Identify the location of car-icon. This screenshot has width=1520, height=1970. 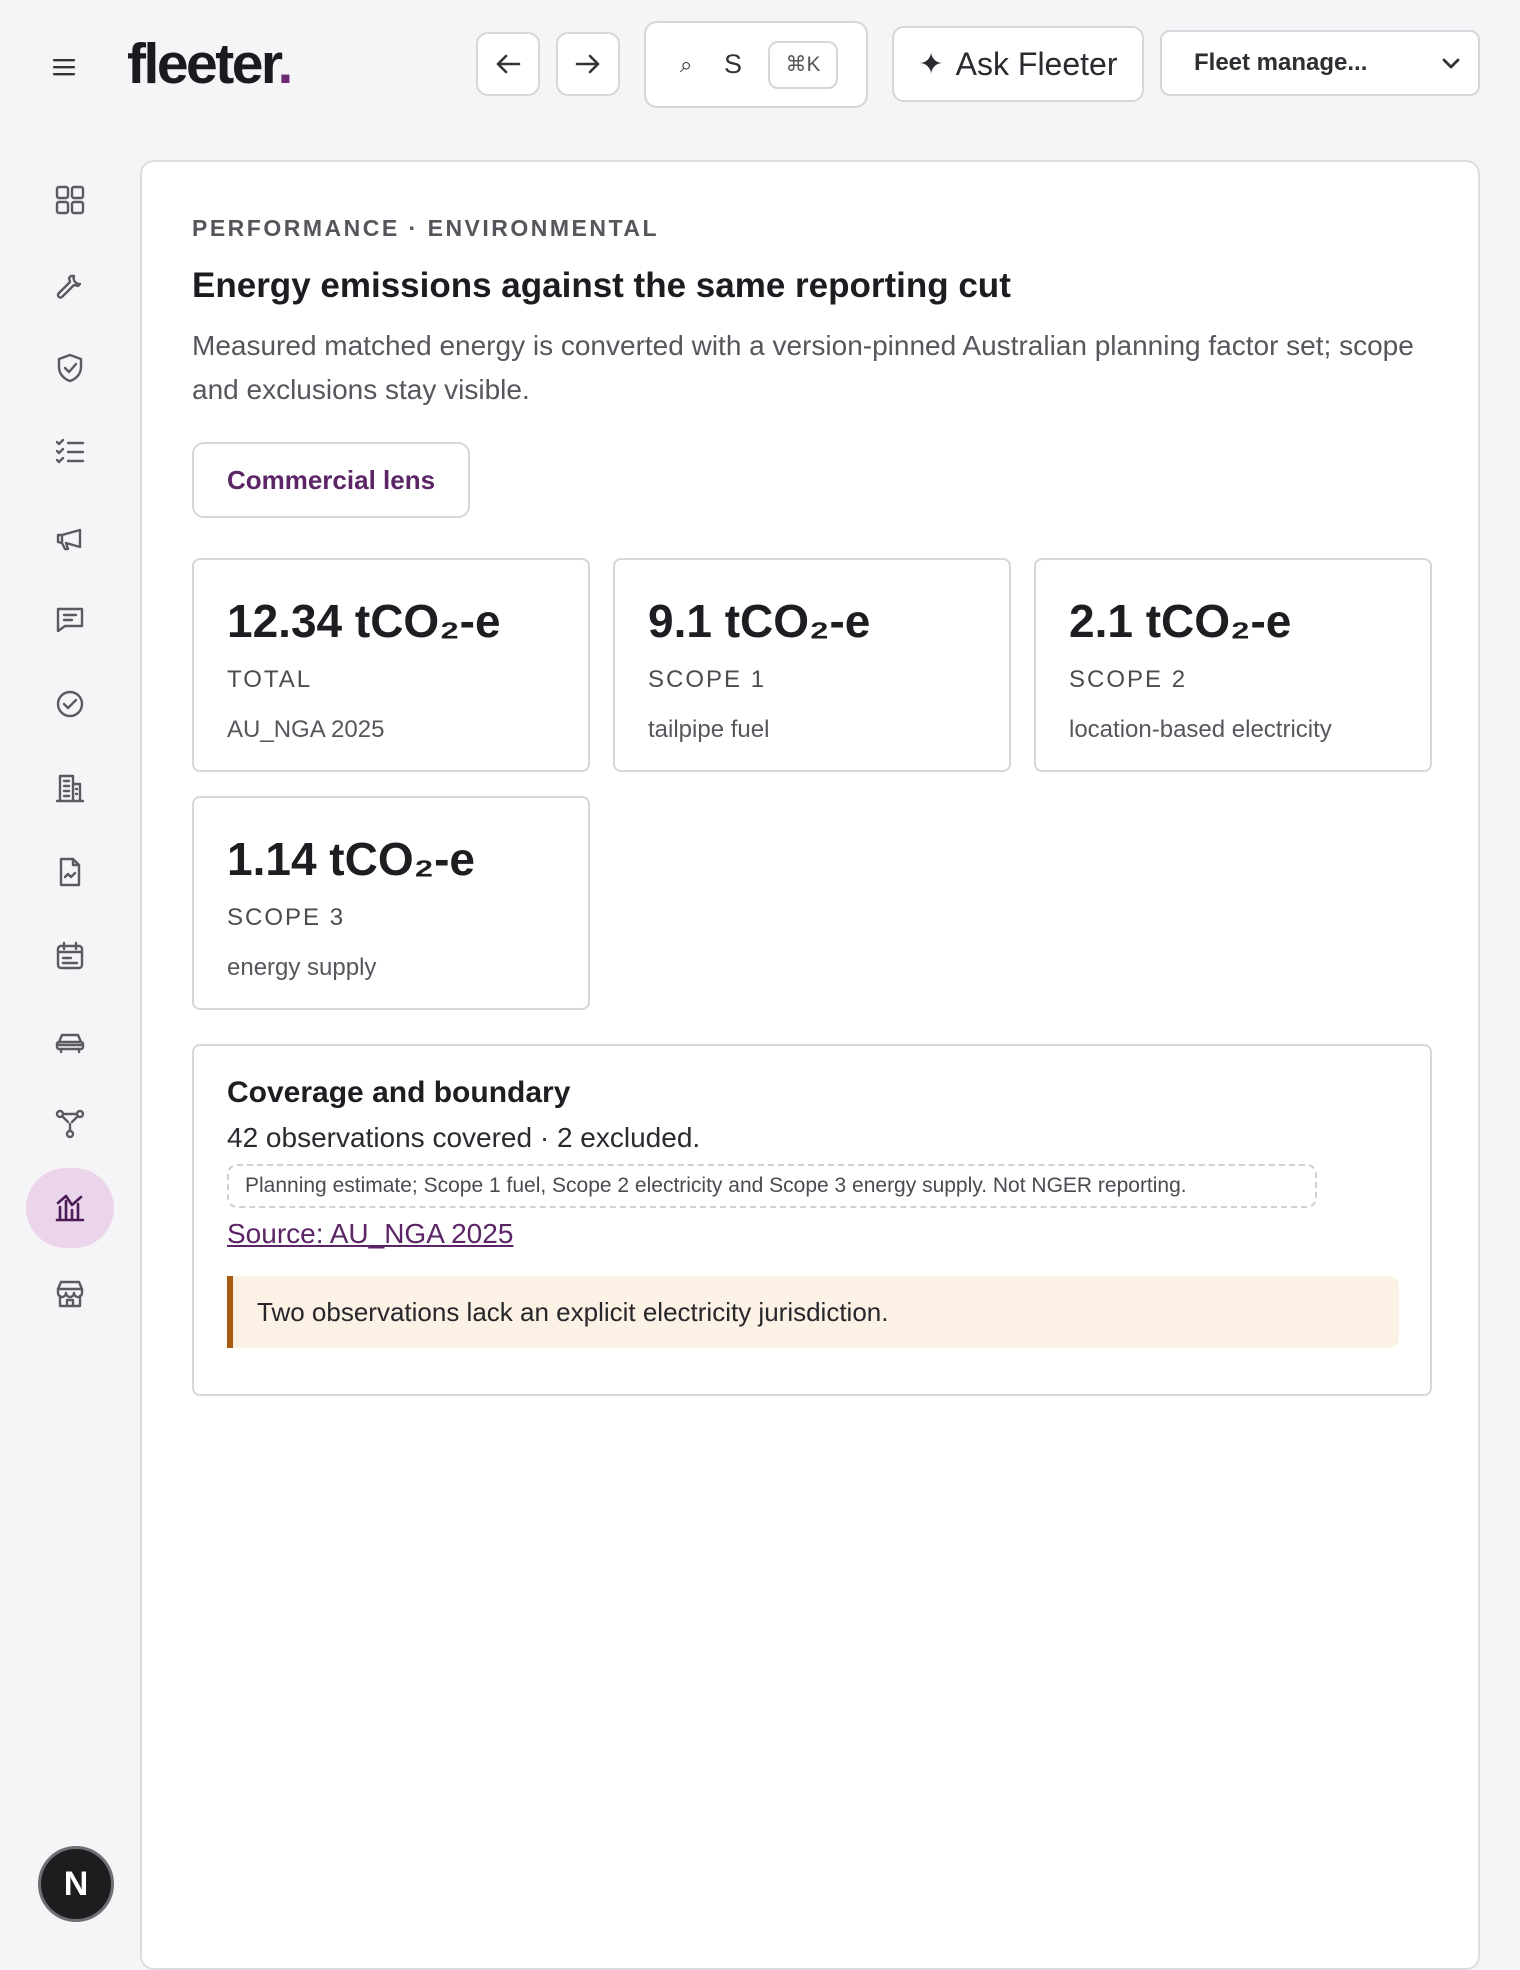
(70, 1043).